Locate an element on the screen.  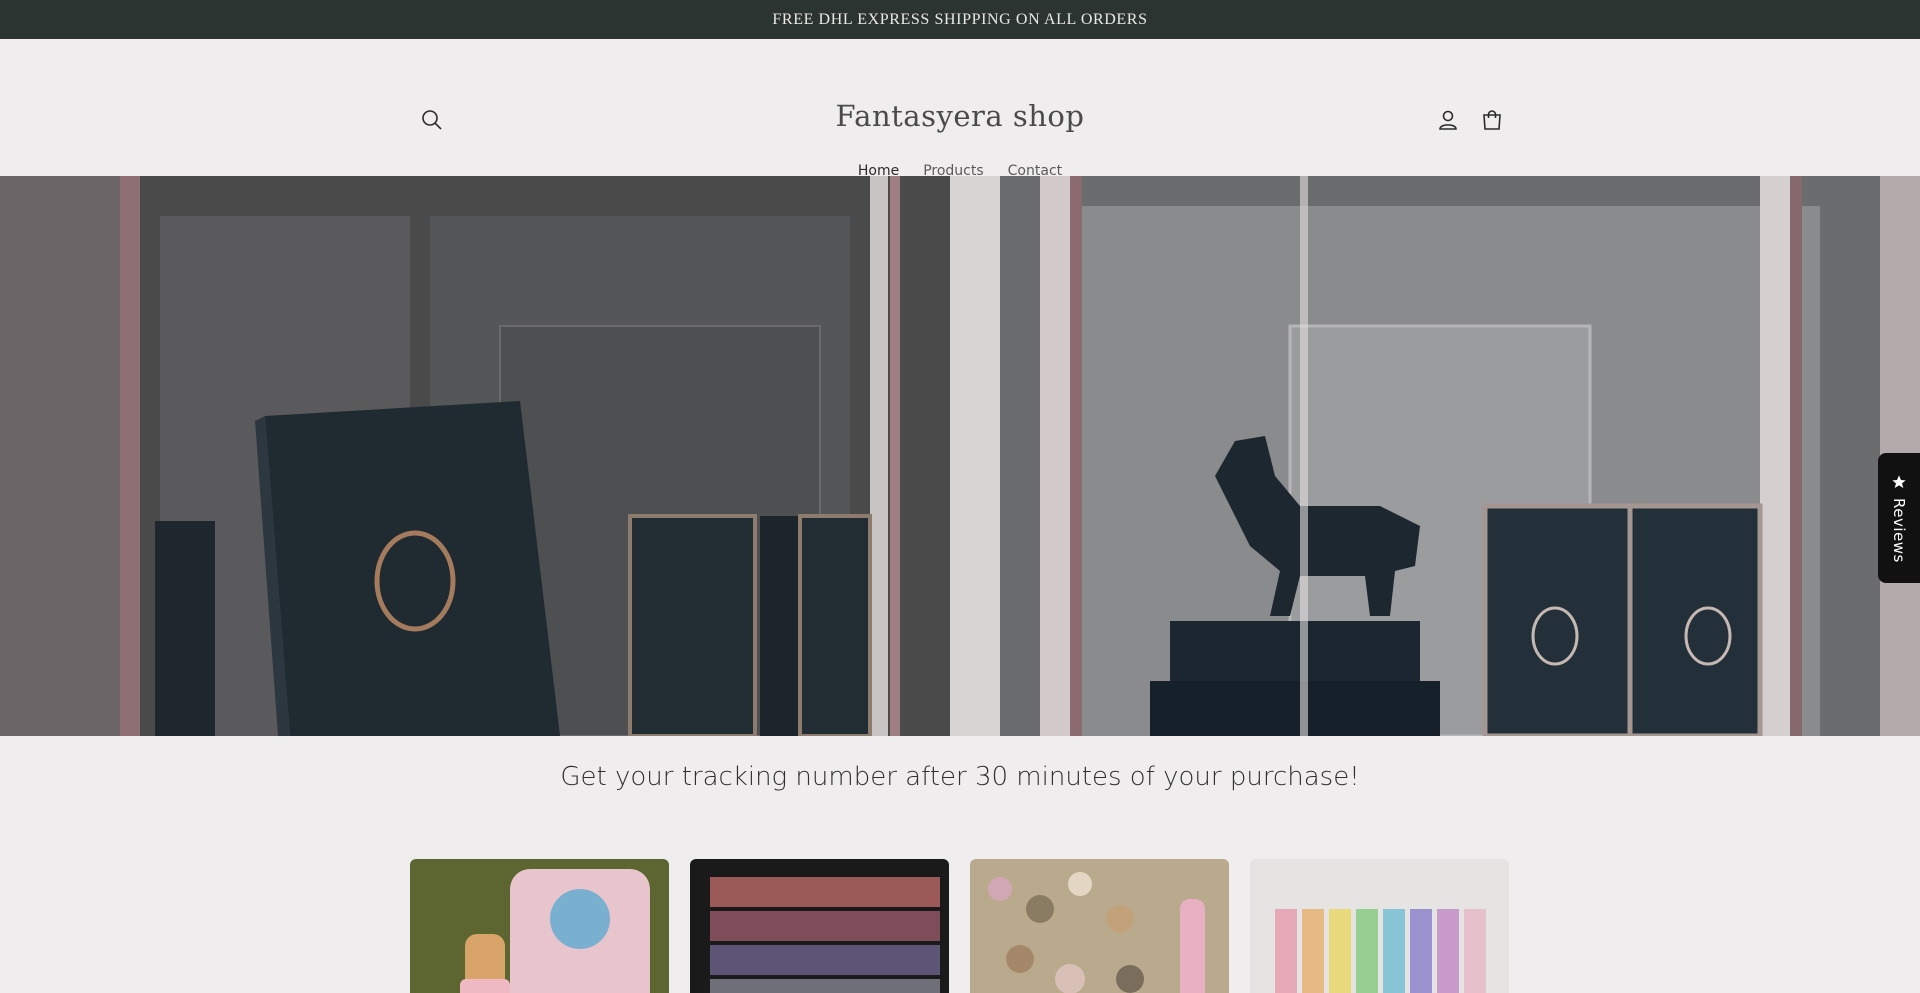
announcement-text: FREE DHL EXPRESS SHIPPING ON ALL ORDERS is located at coordinates (960, 19).